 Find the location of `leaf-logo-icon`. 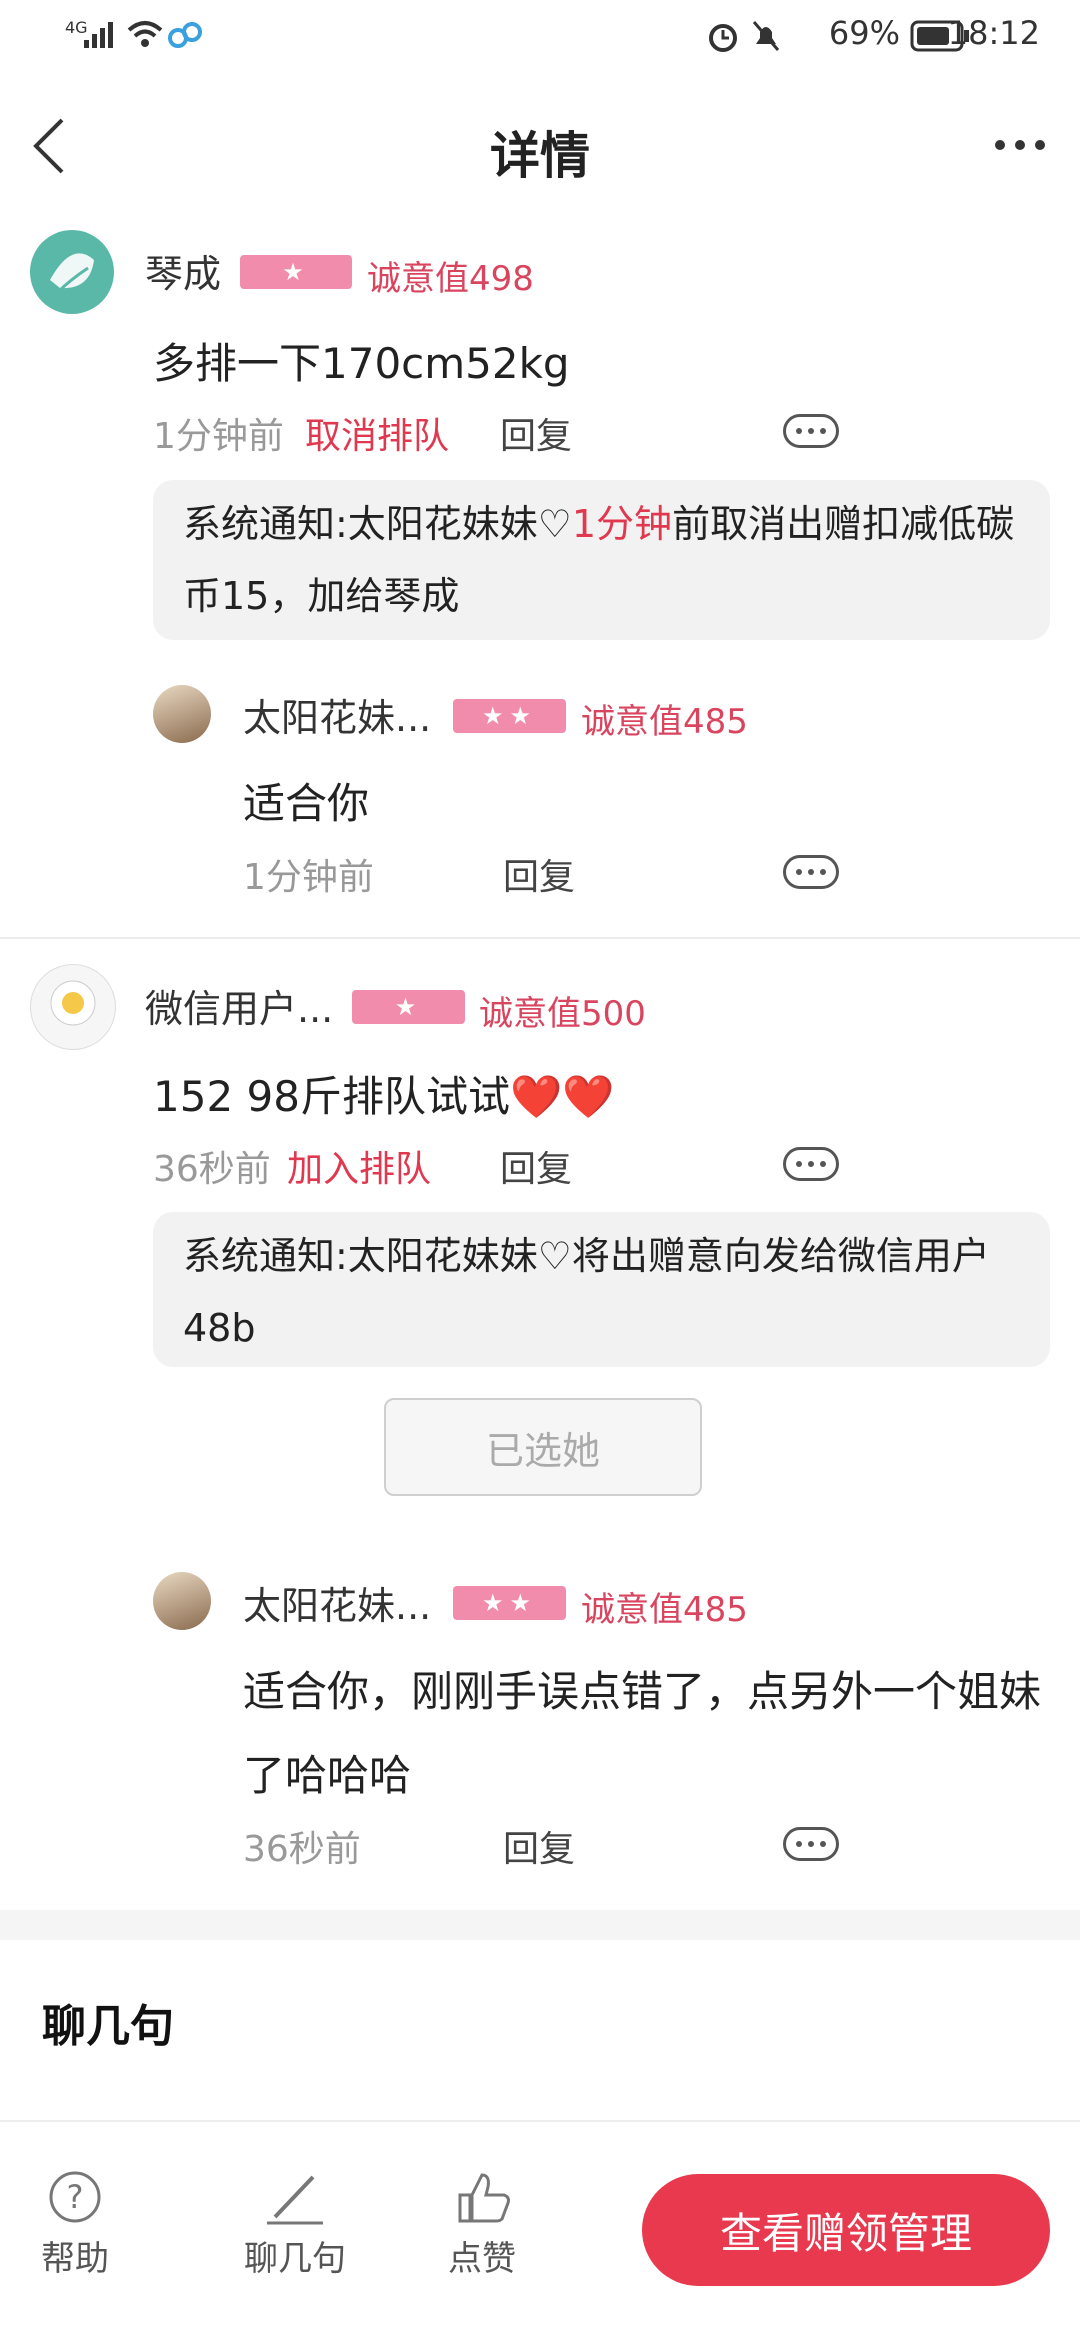

leaf-logo-icon is located at coordinates (72, 273).